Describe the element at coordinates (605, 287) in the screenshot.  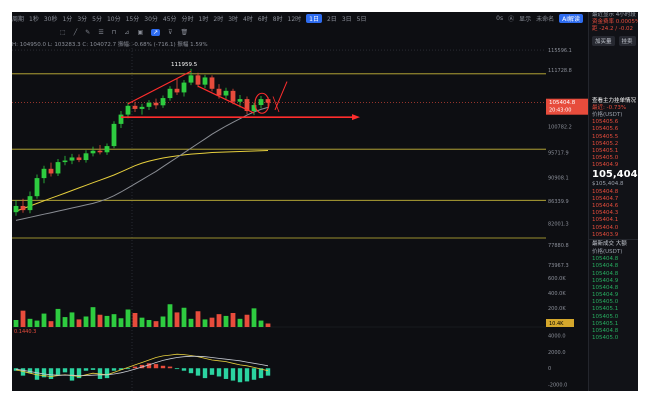
I see `trade-row-4: 105404.8` at that location.